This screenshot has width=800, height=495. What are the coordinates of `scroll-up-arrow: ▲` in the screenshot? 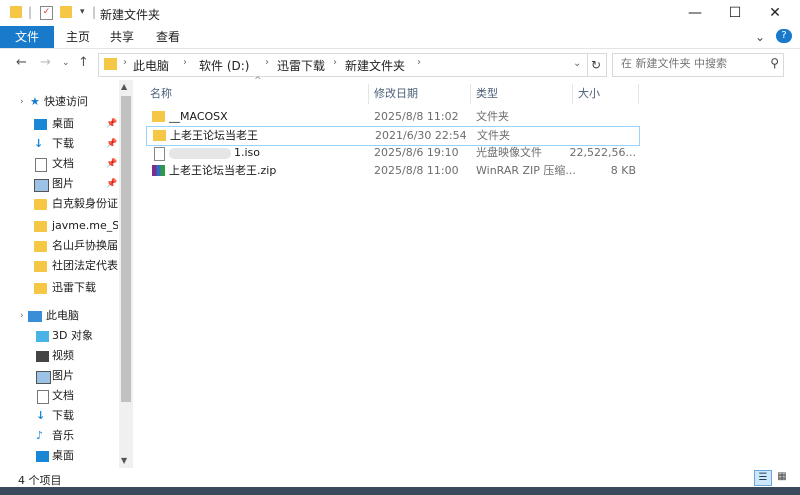 It's located at (124, 86).